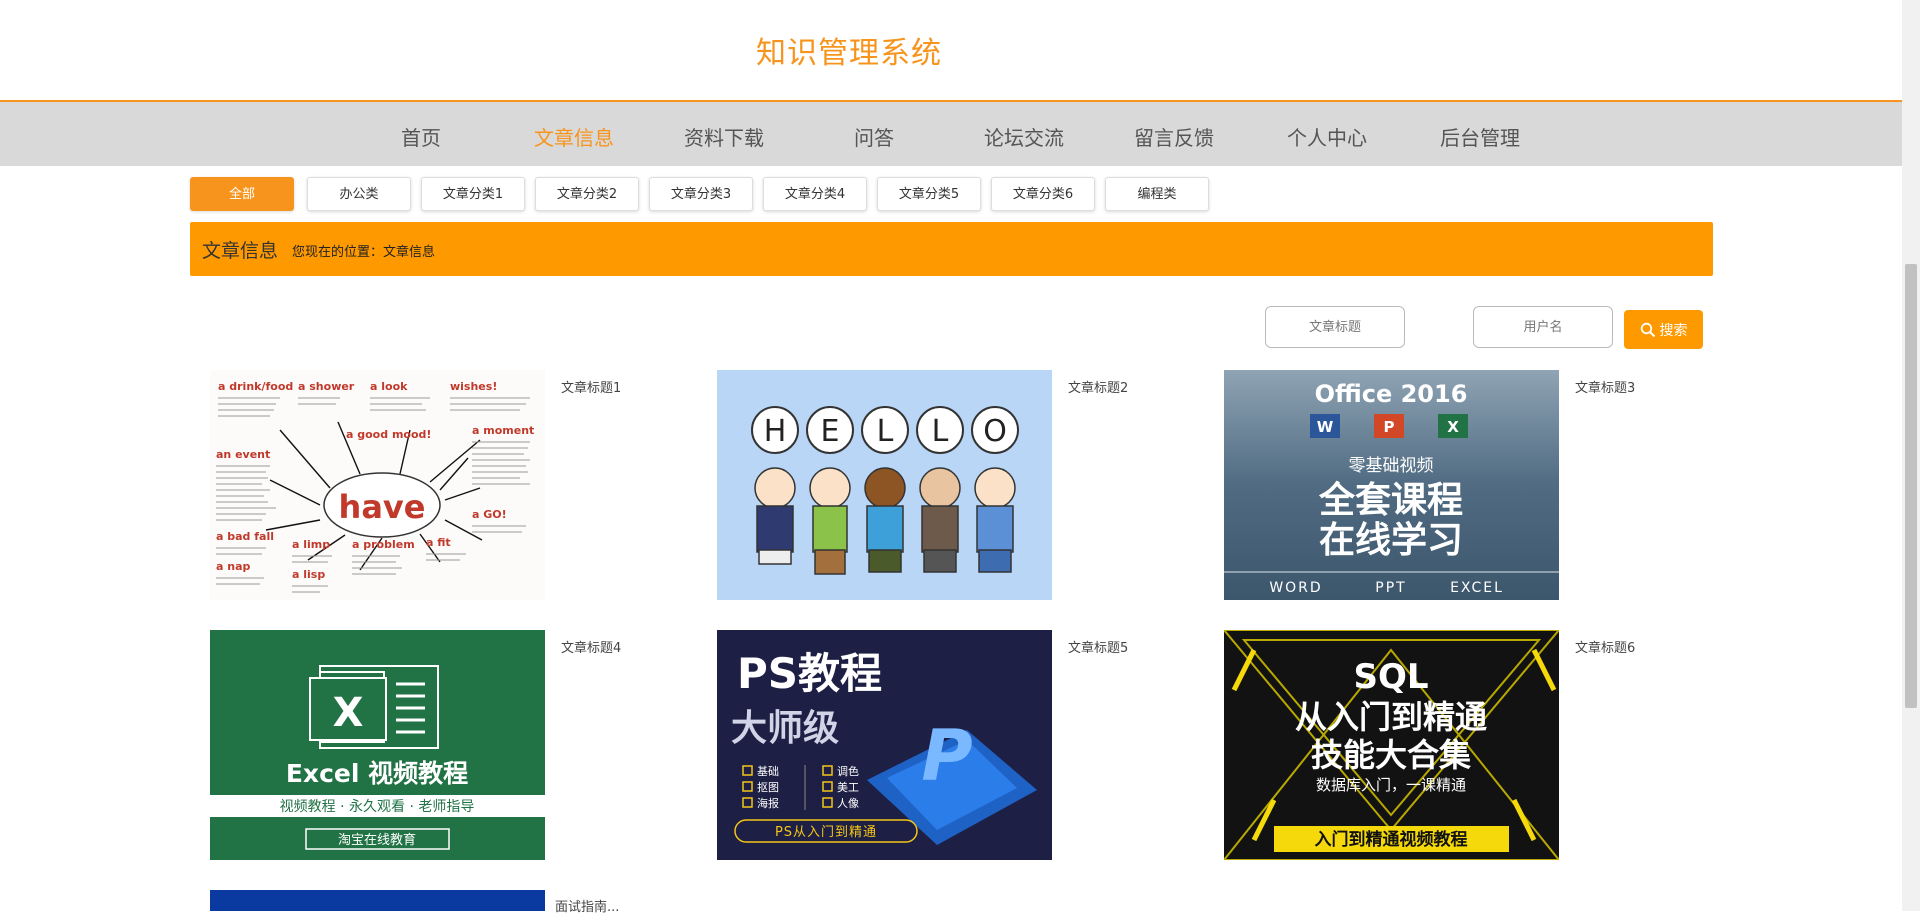 The width and height of the screenshot is (1920, 915). I want to click on excel-app-icon: X, so click(1453, 427).